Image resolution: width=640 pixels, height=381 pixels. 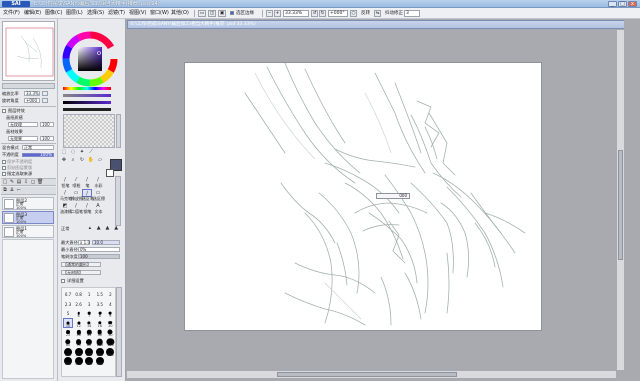 What do you see at coordinates (314, 13) in the screenshot?
I see `rotate-left-icon: ↺` at bounding box center [314, 13].